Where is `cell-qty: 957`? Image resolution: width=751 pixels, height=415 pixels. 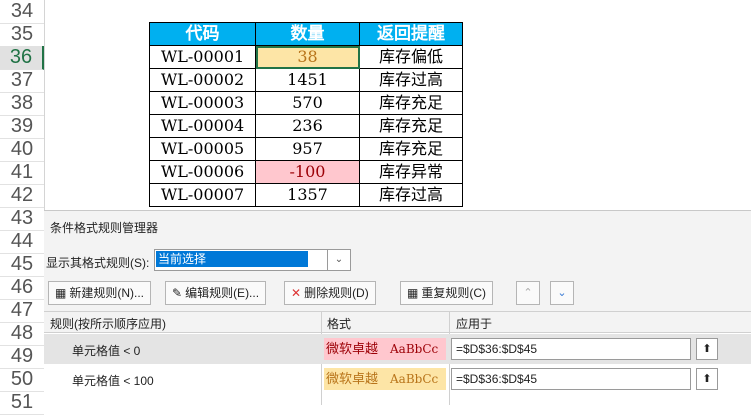 cell-qty: 957 is located at coordinates (307, 149).